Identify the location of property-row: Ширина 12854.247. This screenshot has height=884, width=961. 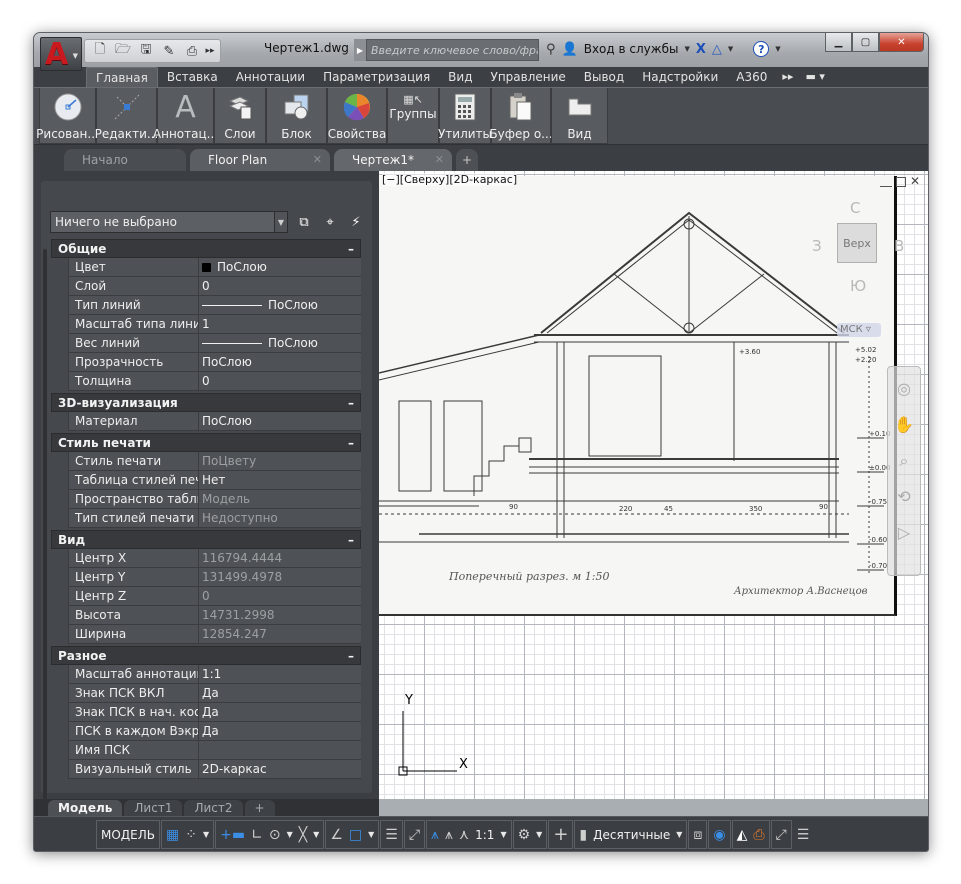
(214, 634).